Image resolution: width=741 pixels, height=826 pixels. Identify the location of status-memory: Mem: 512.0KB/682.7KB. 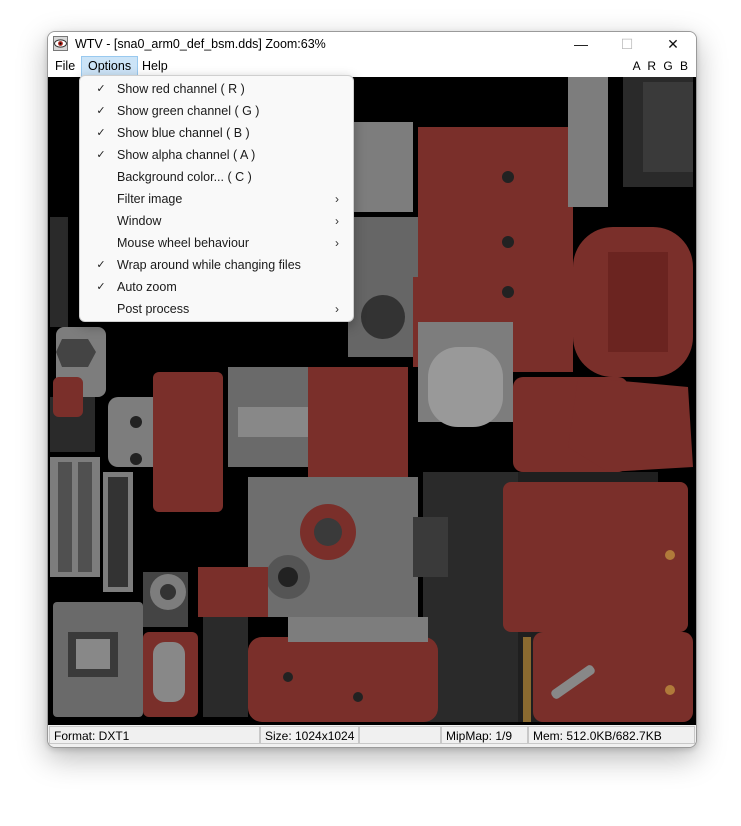
(611, 735).